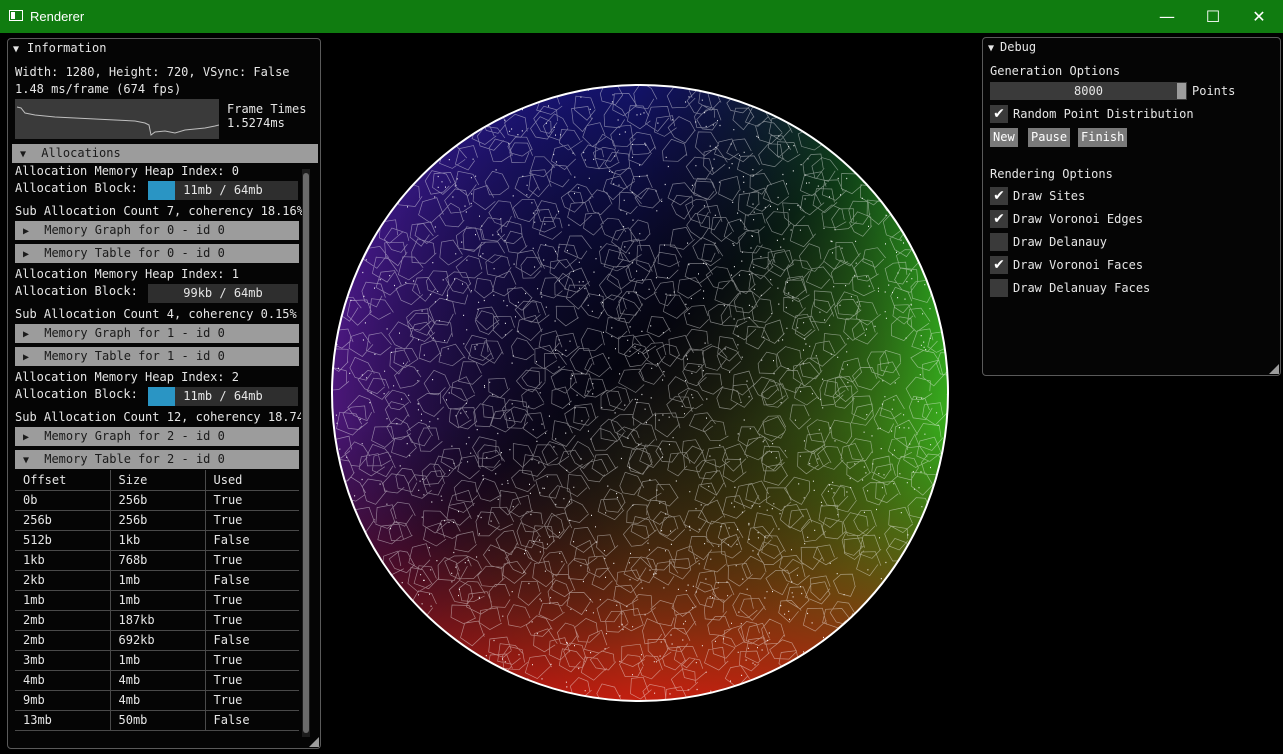 This screenshot has height=754, width=1283. I want to click on cell-offset: 13mb, so click(63, 720).